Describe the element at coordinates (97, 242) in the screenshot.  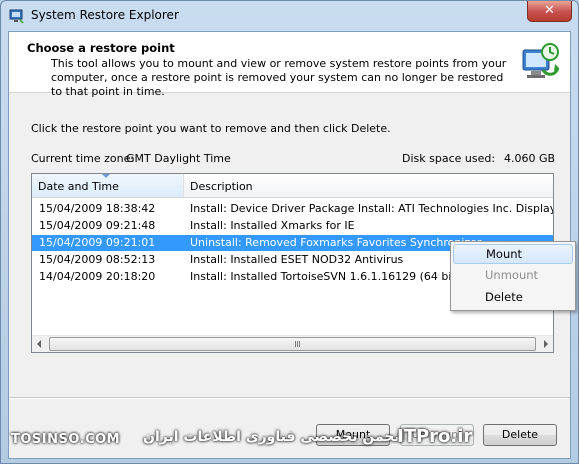
I see `row-date: 15/04/2009 09:21:01` at that location.